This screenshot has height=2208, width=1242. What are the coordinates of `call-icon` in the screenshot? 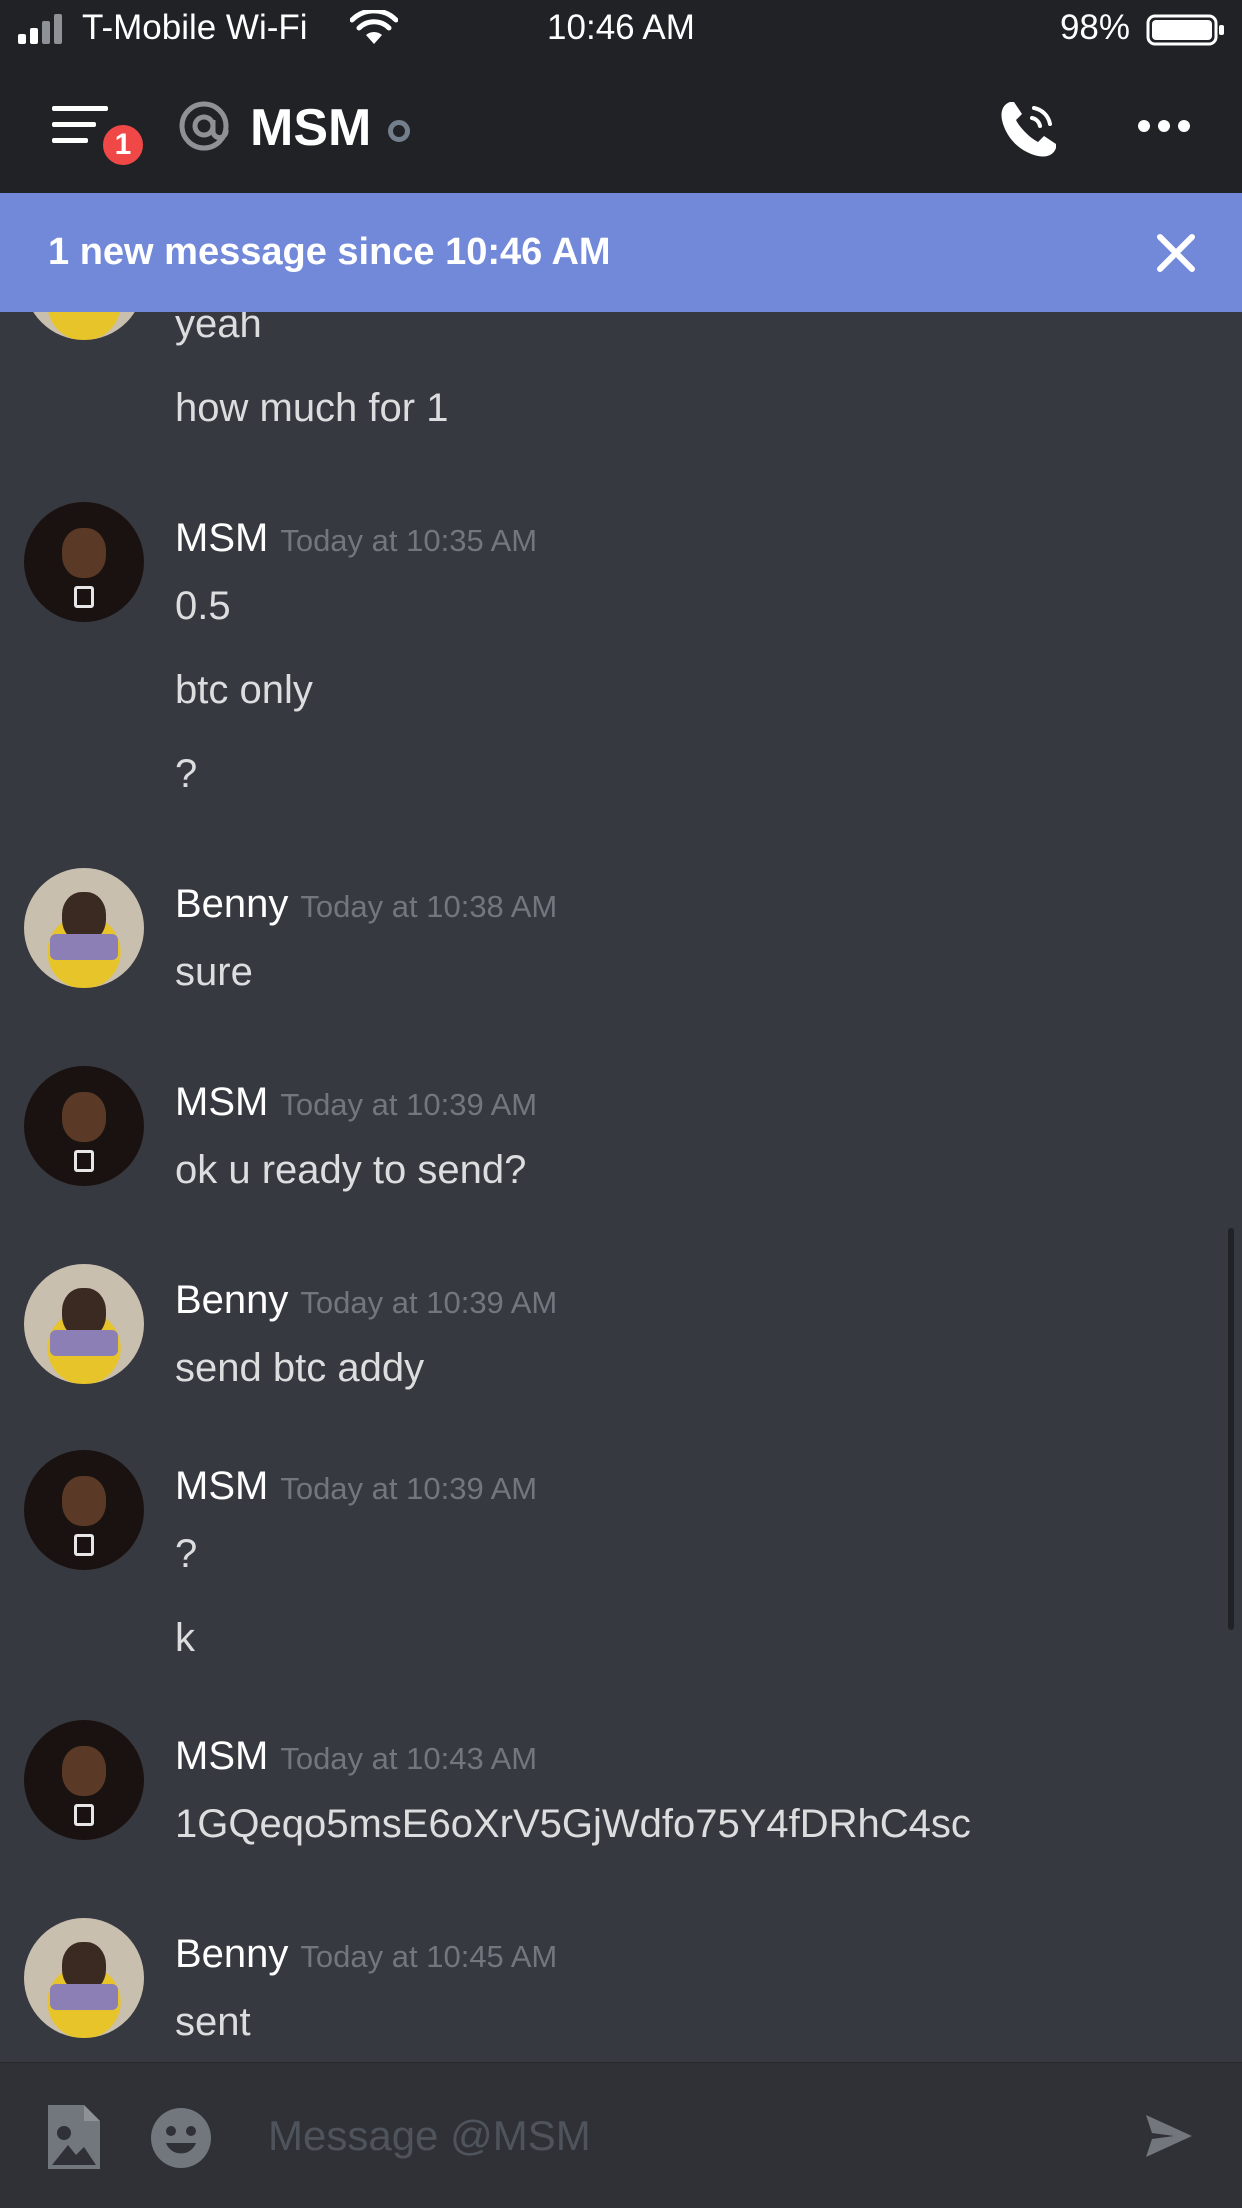 It's located at (1028, 130).